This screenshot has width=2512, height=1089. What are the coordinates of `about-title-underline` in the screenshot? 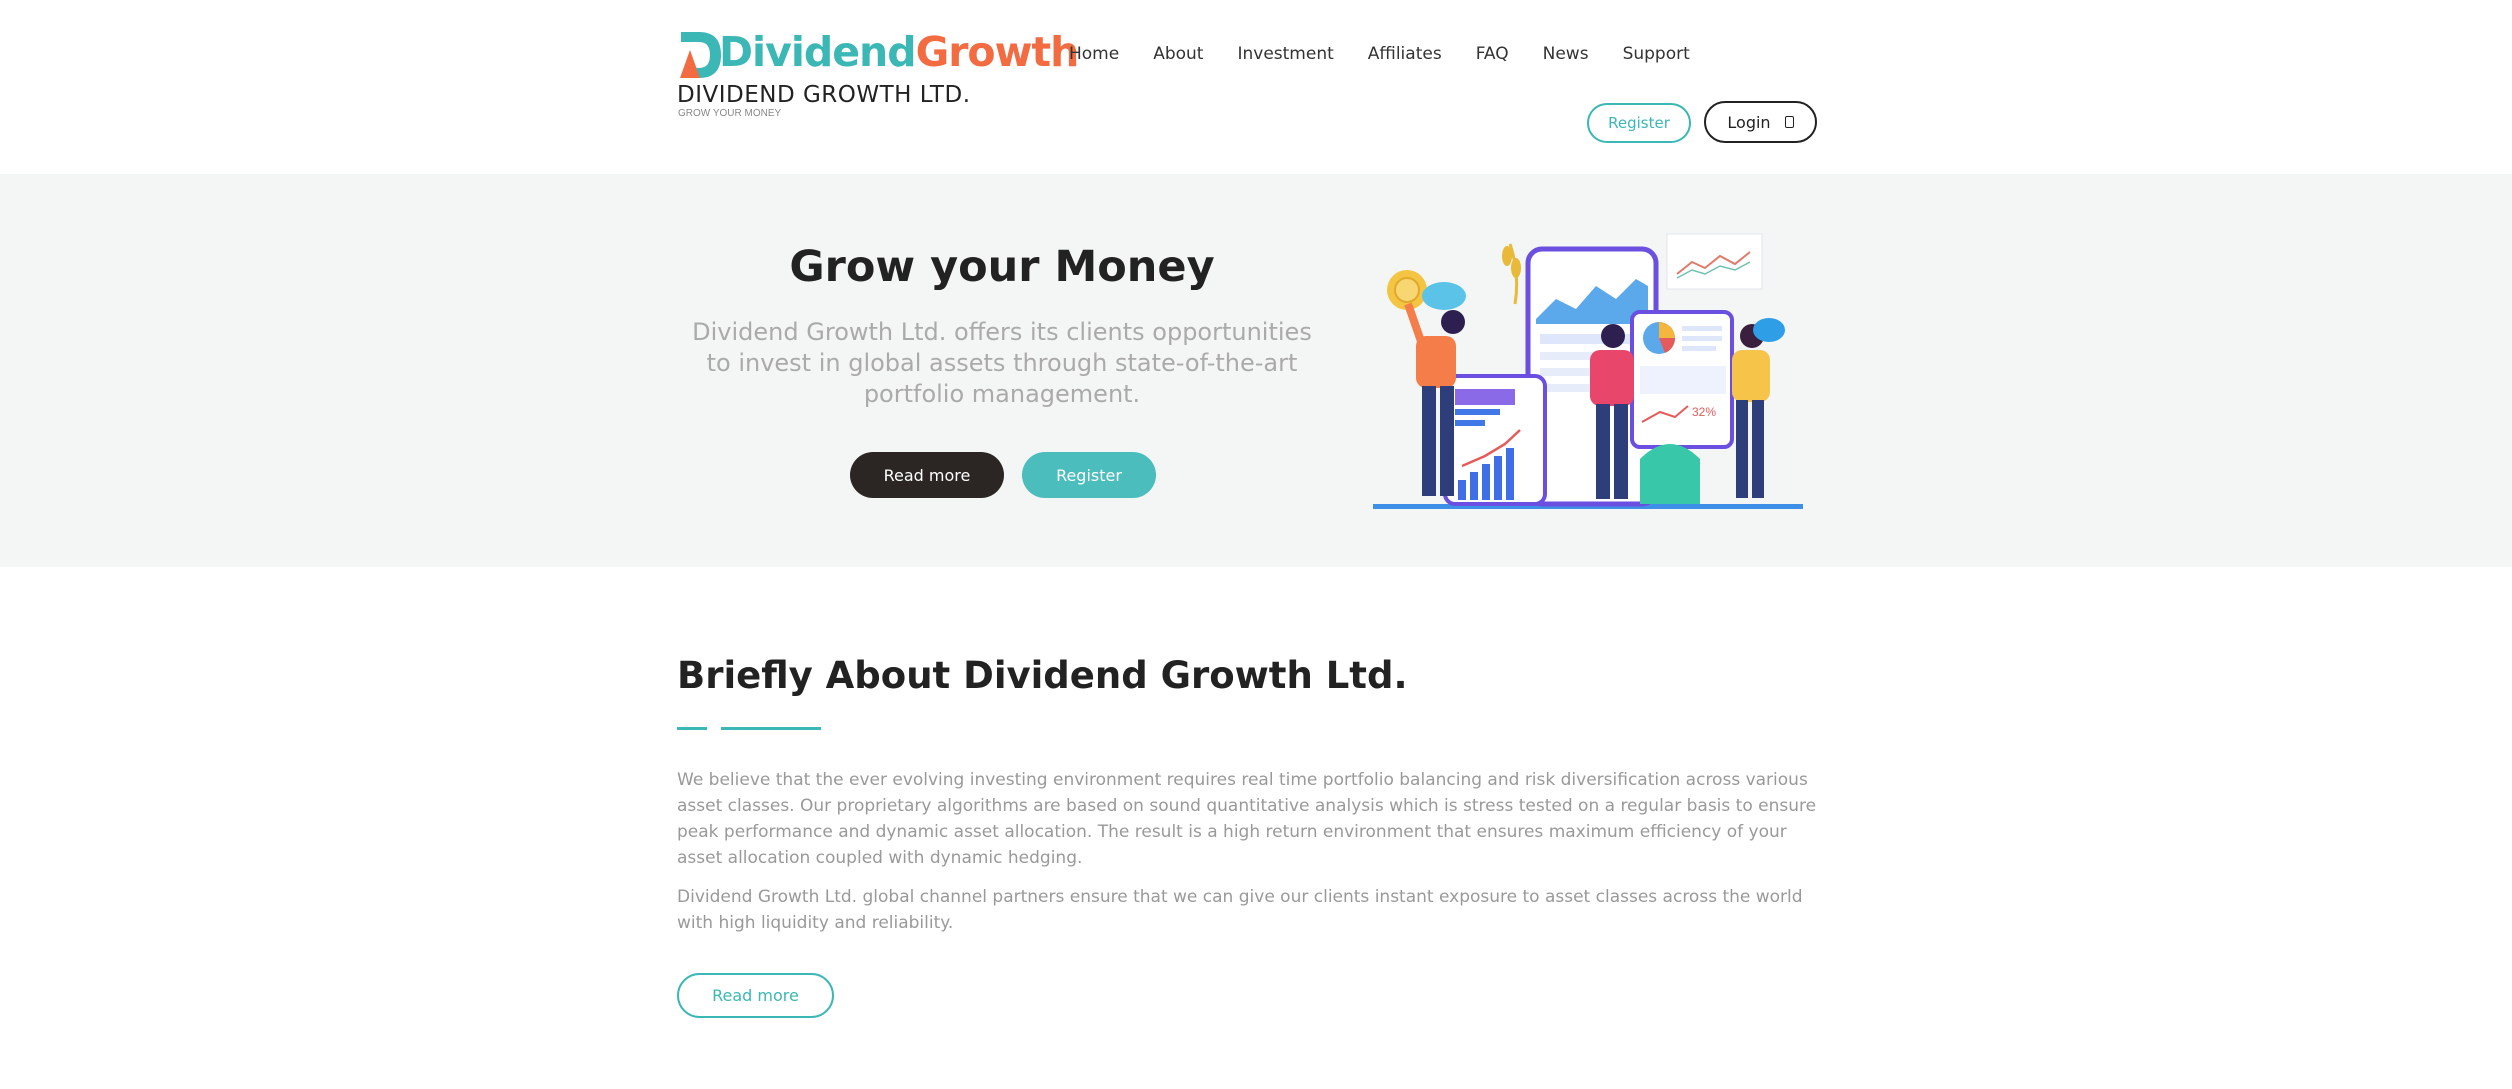 It's located at (749, 736).